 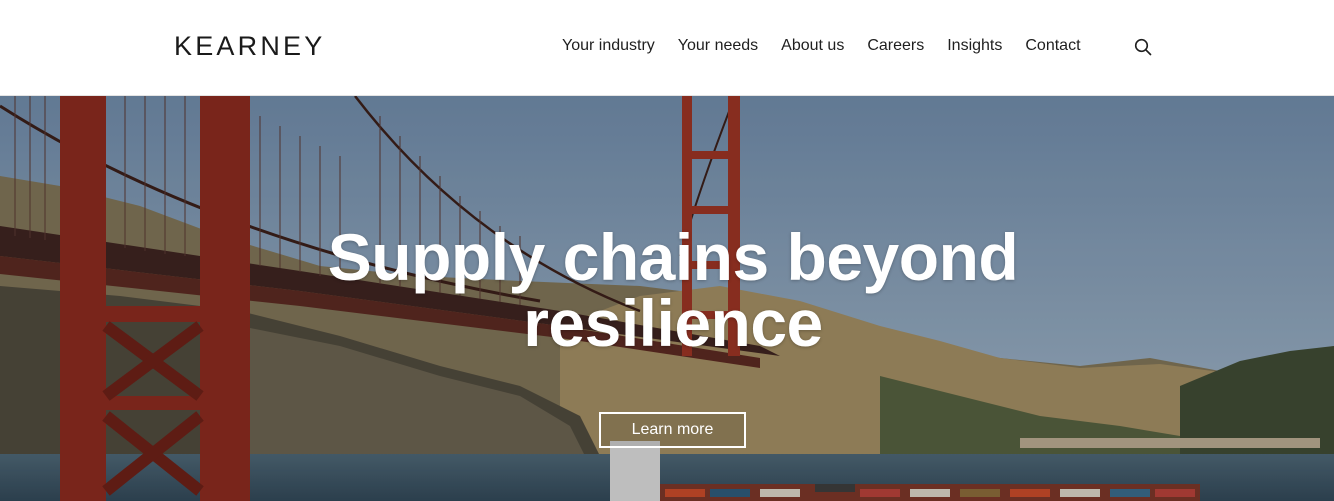 What do you see at coordinates (249, 46) in the screenshot?
I see `kearney-logo: KEARNEY` at bounding box center [249, 46].